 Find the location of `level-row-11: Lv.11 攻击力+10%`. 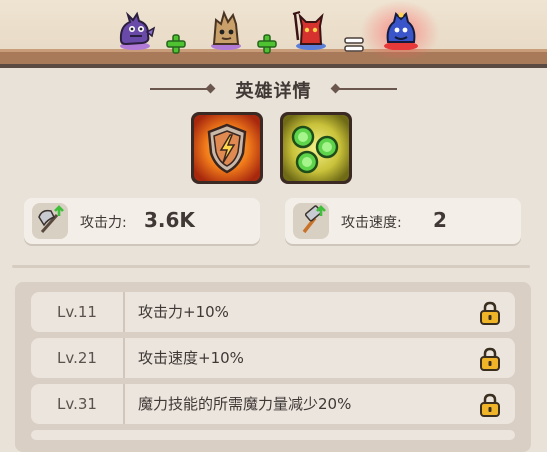

level-row-11: Lv.11 攻击力+10% is located at coordinates (273, 312).